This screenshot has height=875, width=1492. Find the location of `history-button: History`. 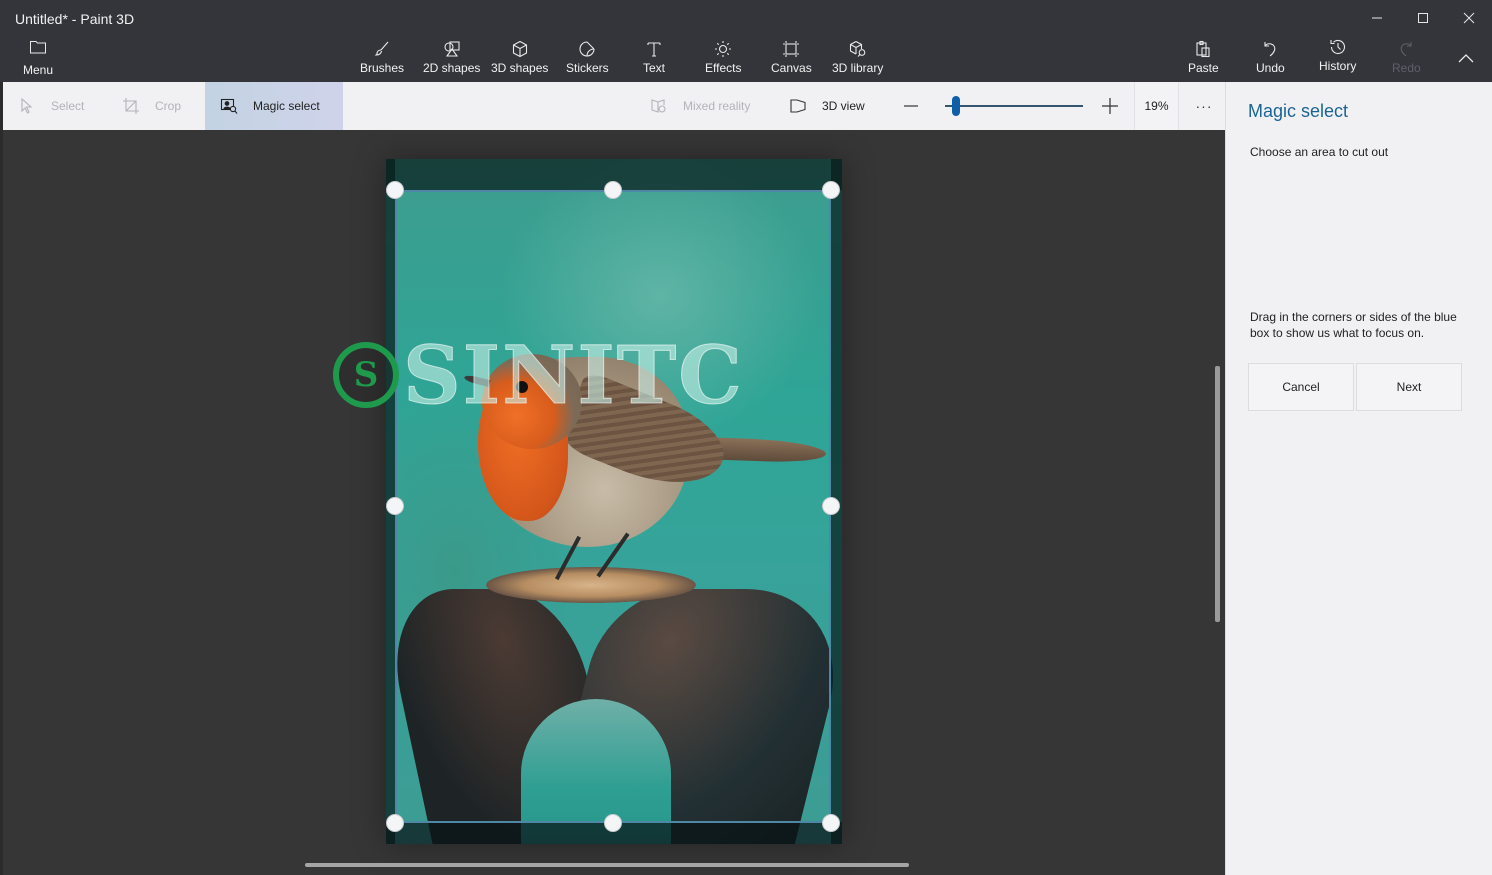

history-button: History is located at coordinates (1337, 55).